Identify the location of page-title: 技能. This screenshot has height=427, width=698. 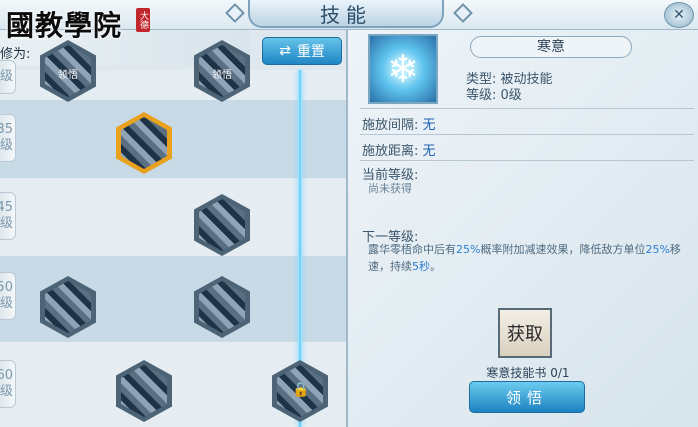
(346, 14).